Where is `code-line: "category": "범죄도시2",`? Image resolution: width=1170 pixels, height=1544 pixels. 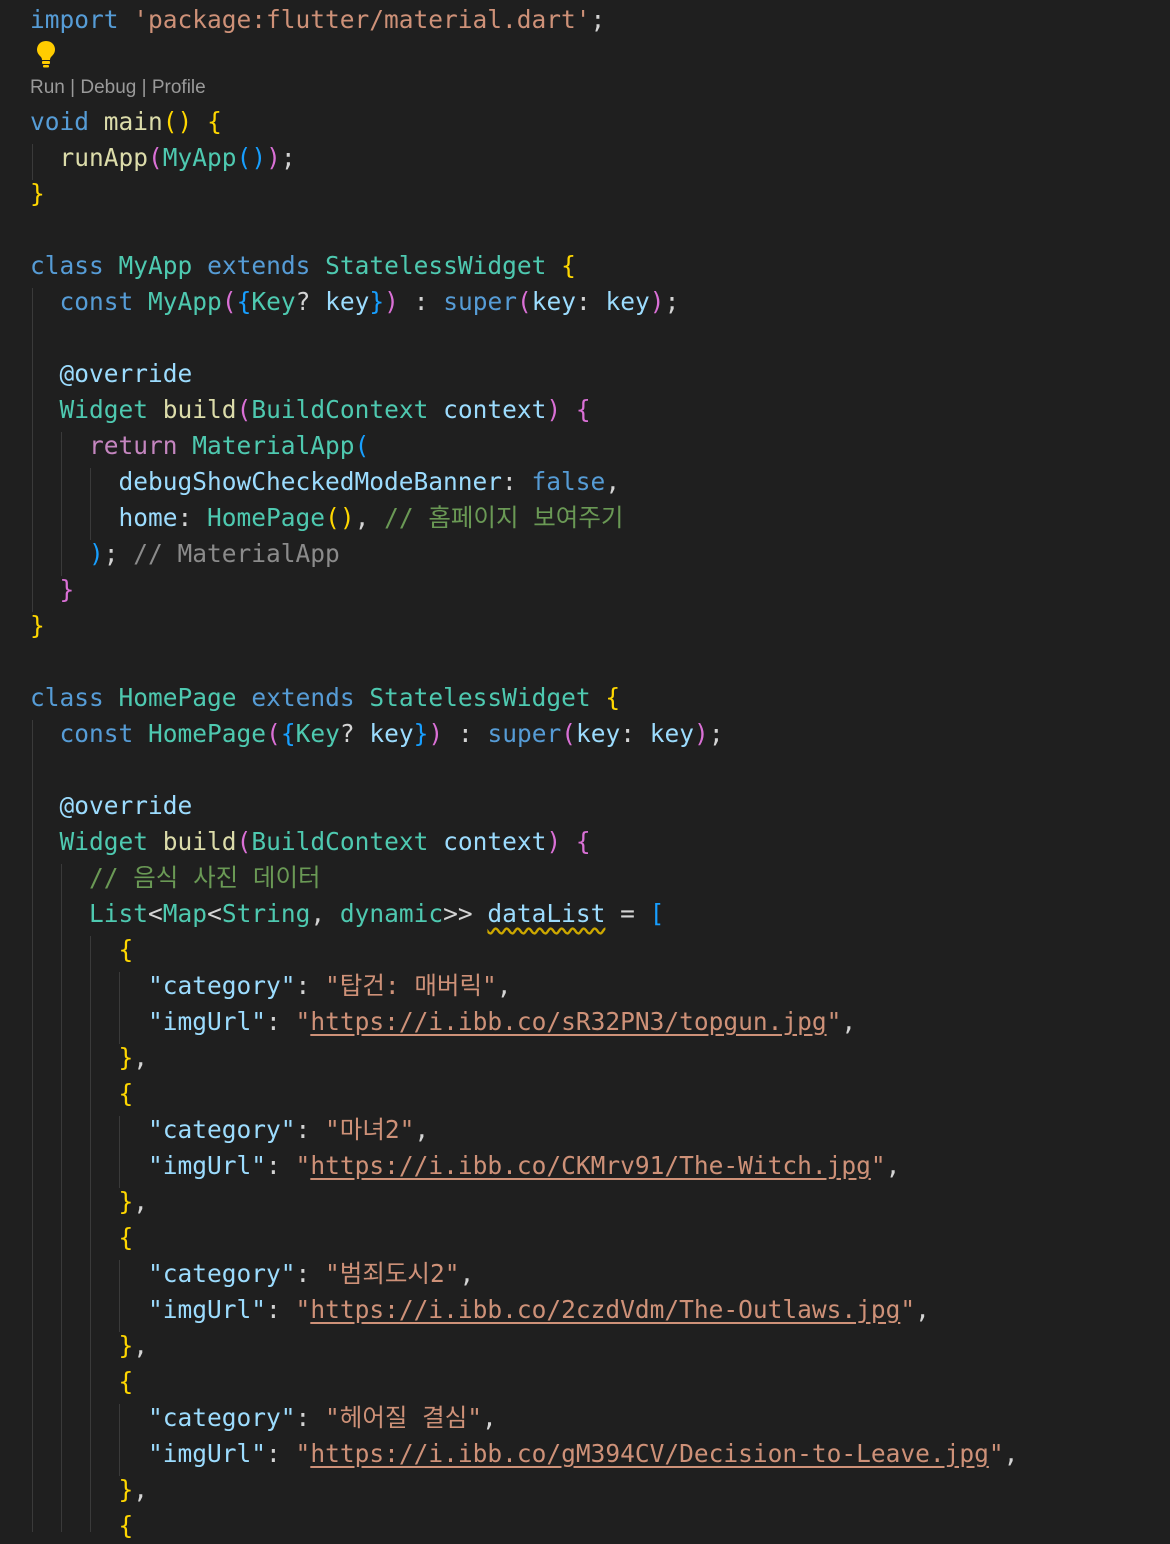 code-line: "category": "범죄도시2", is located at coordinates (252, 1274).